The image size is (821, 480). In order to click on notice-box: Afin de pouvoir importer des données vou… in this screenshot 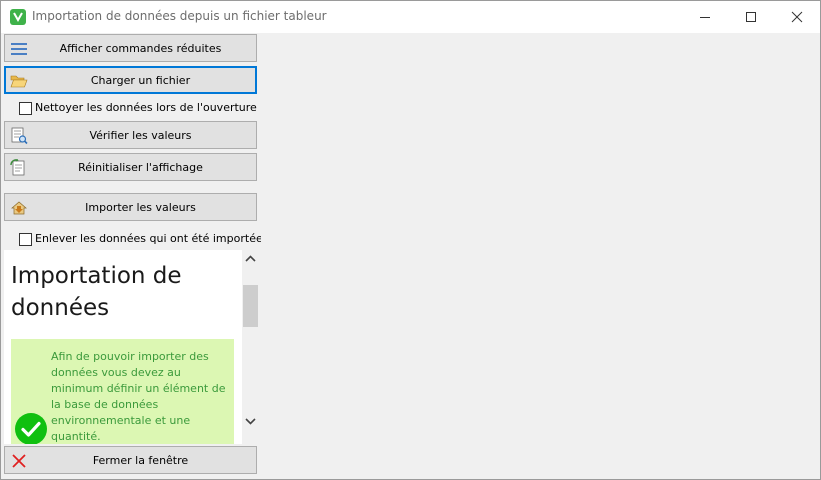, I will do `click(122, 391)`.